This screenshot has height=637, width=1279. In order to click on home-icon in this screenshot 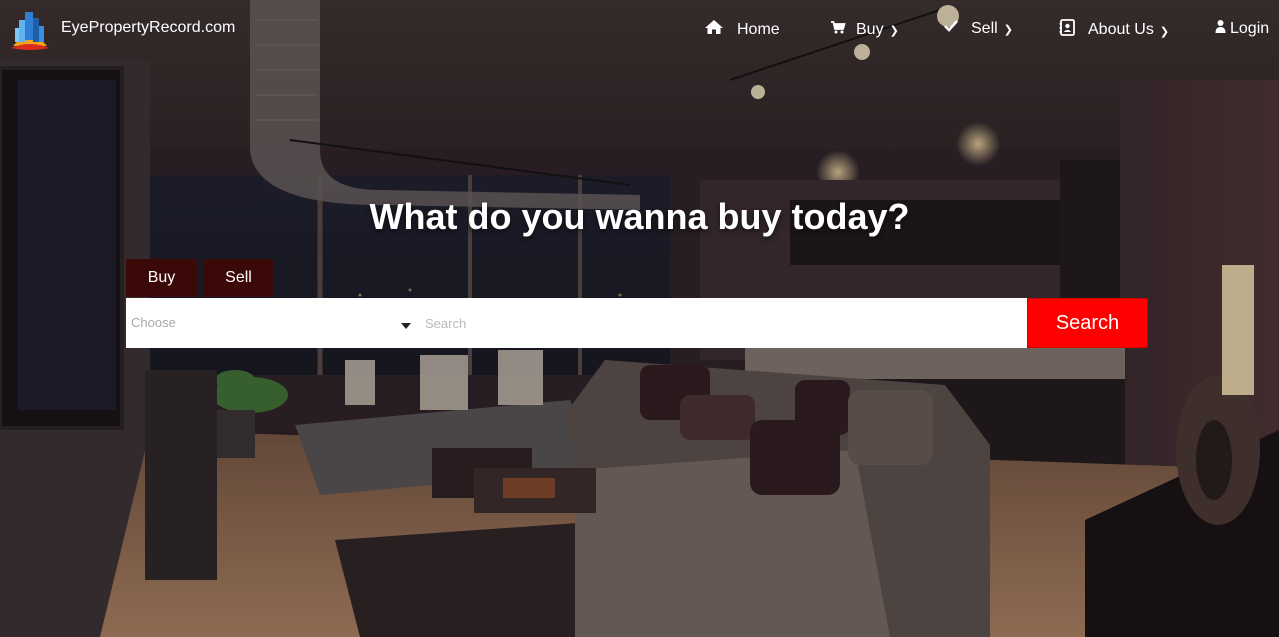, I will do `click(714, 29)`.